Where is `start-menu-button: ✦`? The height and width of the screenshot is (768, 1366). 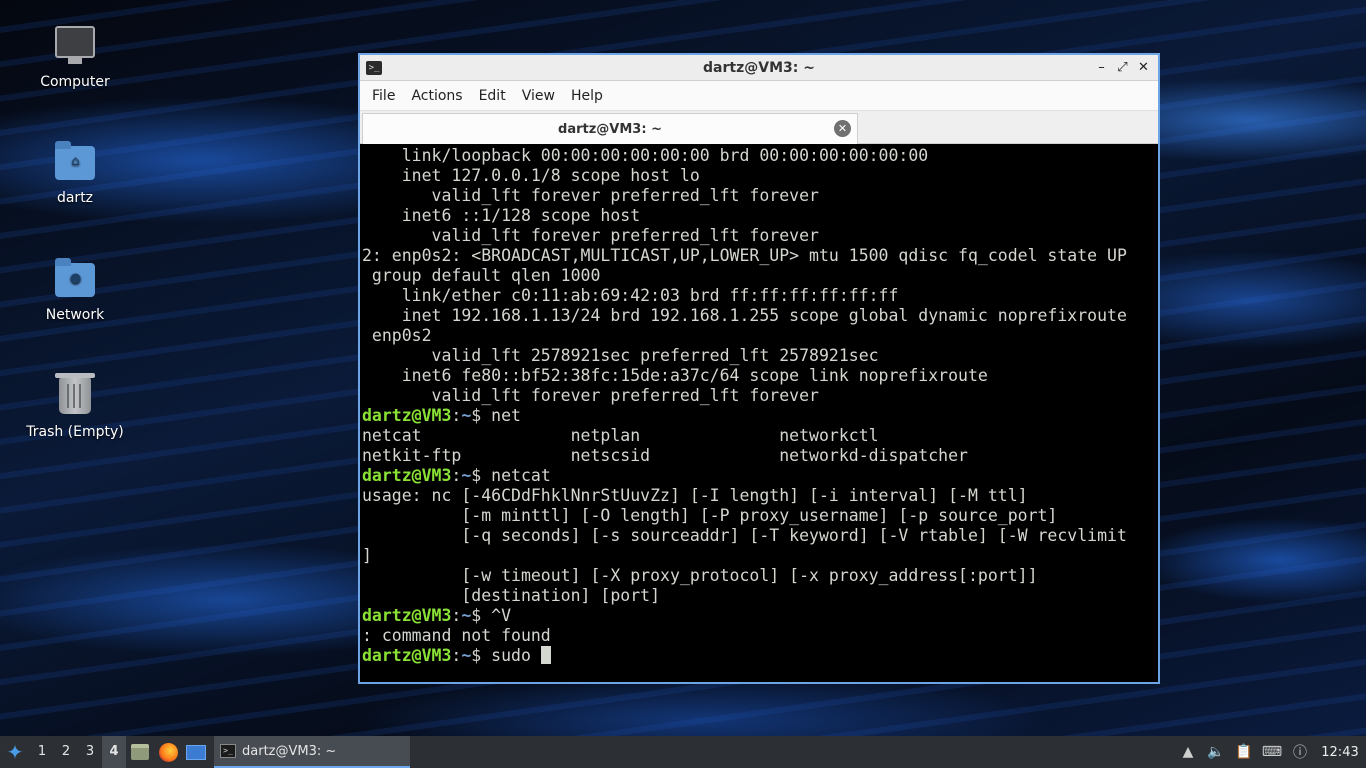 start-menu-button: ✦ is located at coordinates (15, 752).